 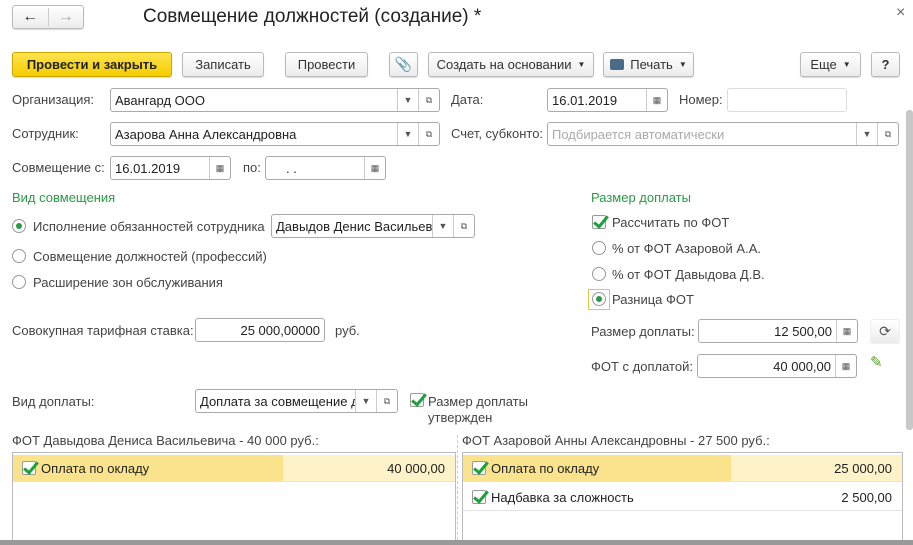 I want to click on post-and-close-button: Провести и закрыть, so click(x=92, y=64).